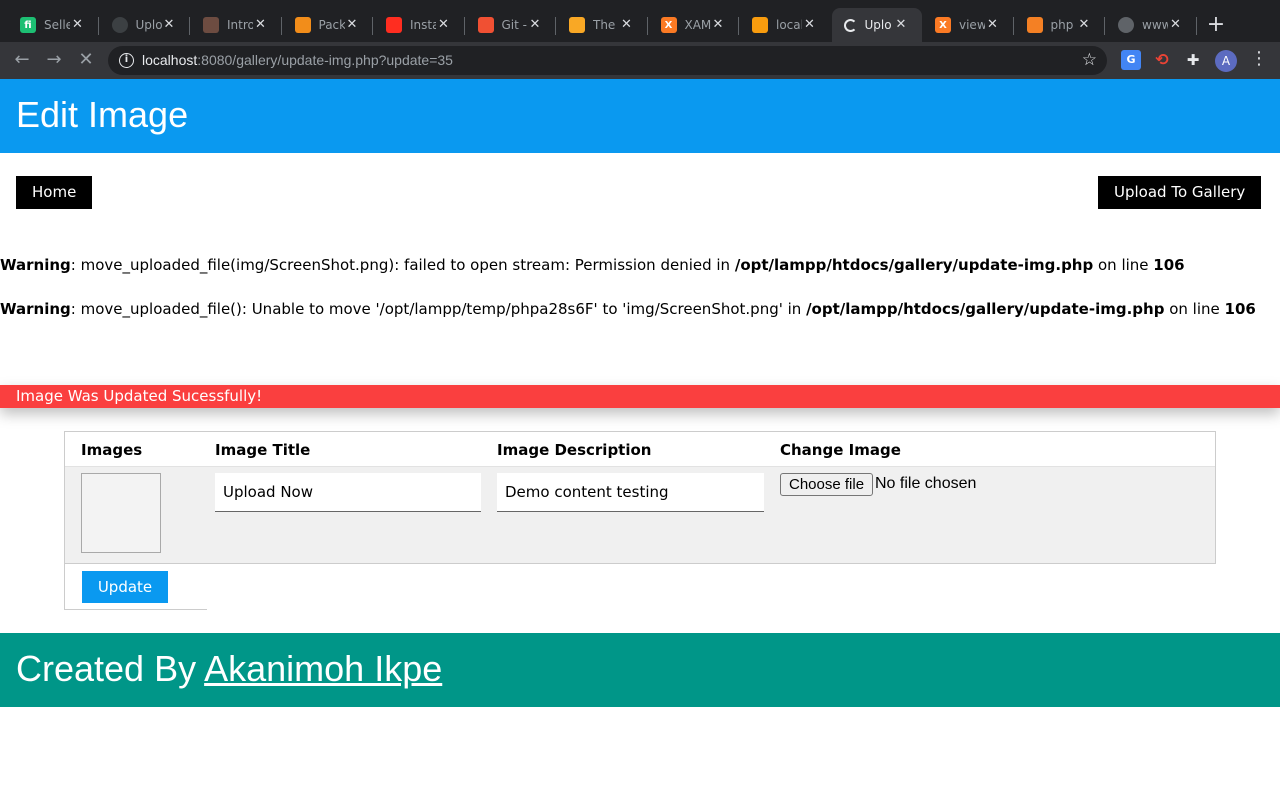  I want to click on browser-tab: php ✕, so click(1060, 25).